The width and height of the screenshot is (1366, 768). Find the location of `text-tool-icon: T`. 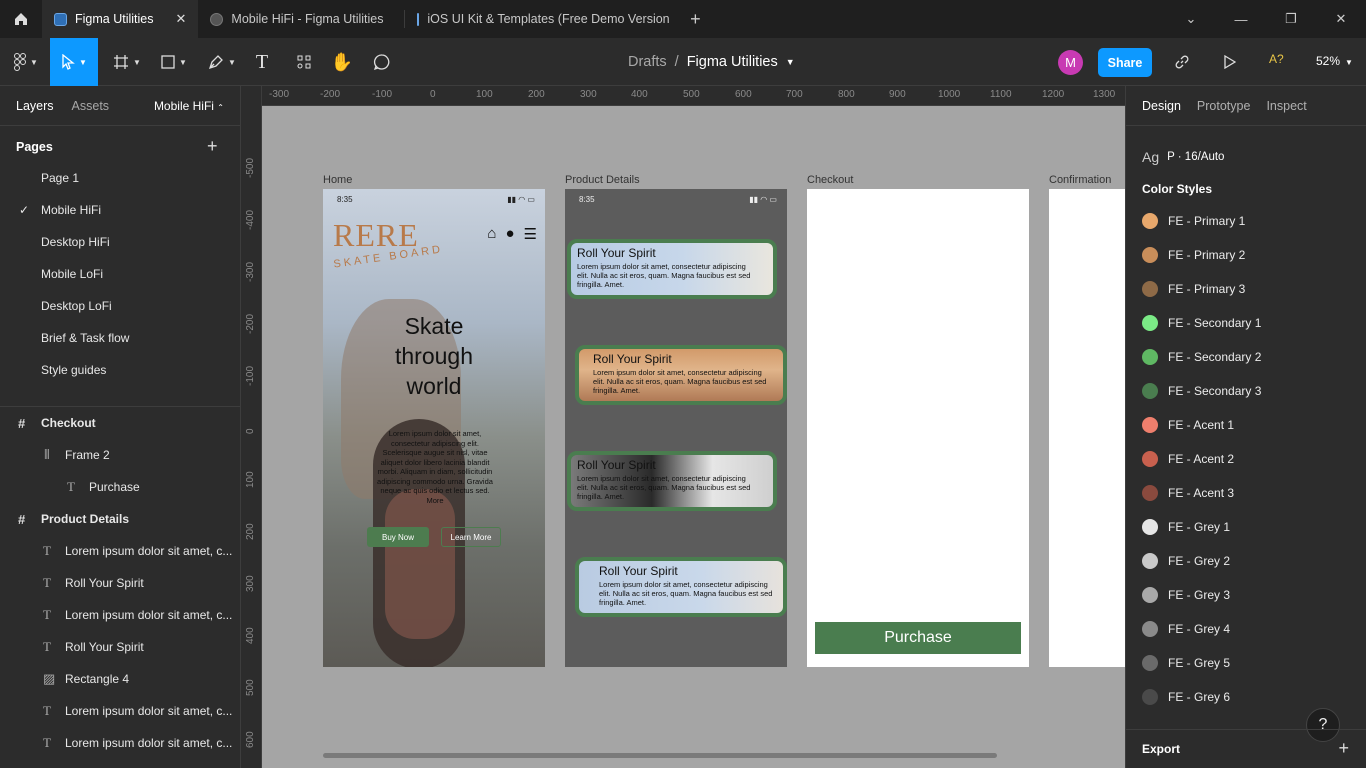

text-tool-icon: T is located at coordinates (262, 62).